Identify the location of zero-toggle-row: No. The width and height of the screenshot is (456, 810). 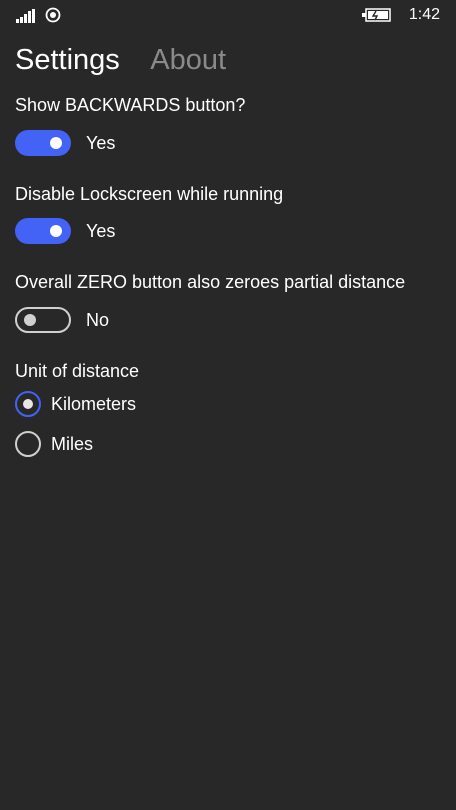
(62, 320).